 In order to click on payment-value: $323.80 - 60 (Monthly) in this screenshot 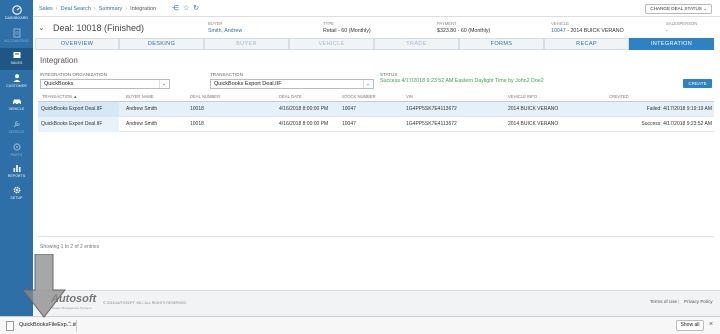, I will do `click(464, 31)`.